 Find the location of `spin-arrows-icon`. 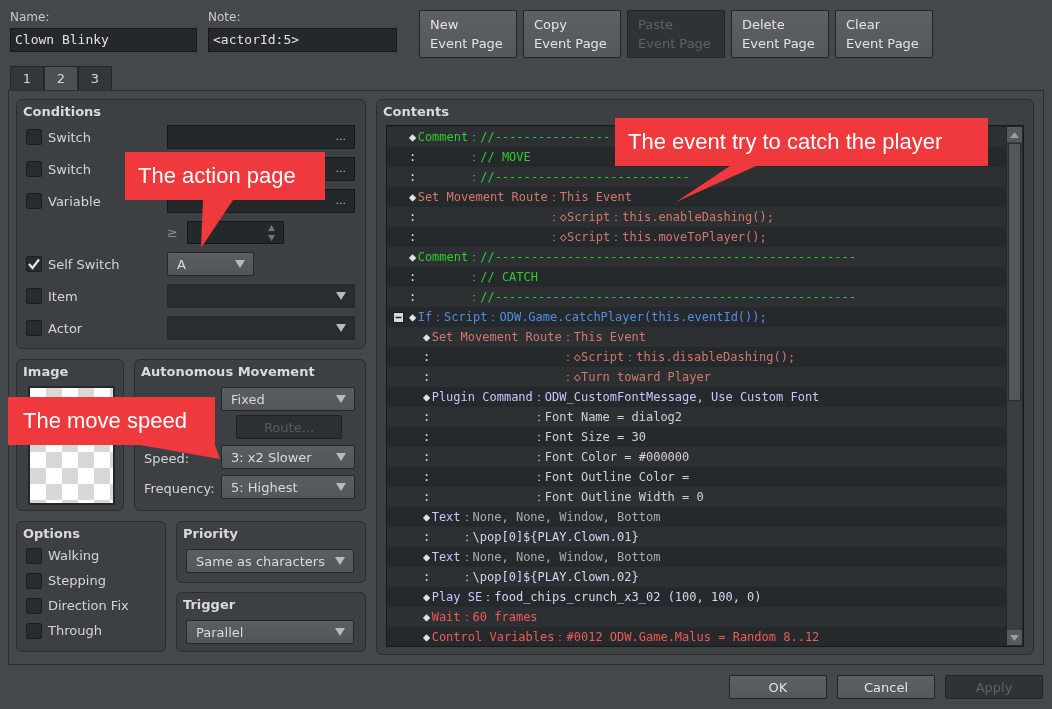

spin-arrows-icon is located at coordinates (271, 232).